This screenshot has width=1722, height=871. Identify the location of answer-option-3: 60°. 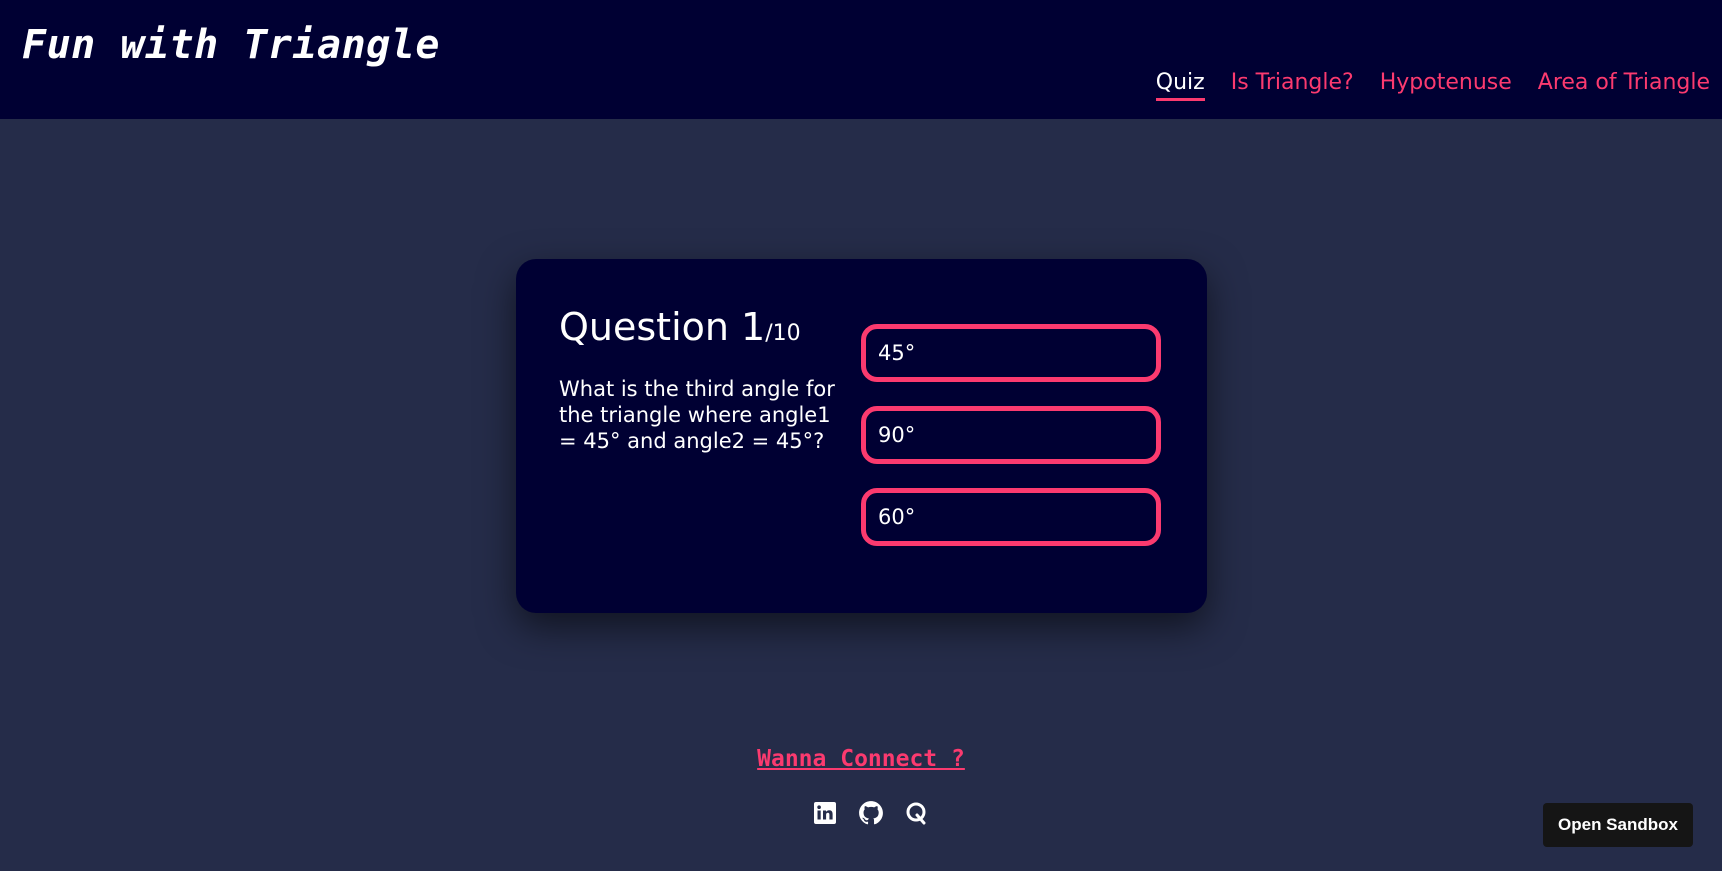
(1011, 517).